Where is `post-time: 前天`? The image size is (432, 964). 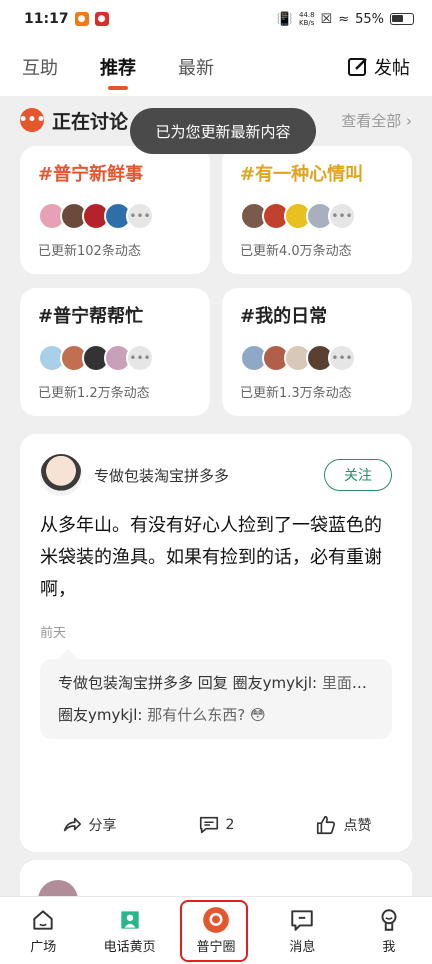
post-time: 前天 is located at coordinates (53, 633).